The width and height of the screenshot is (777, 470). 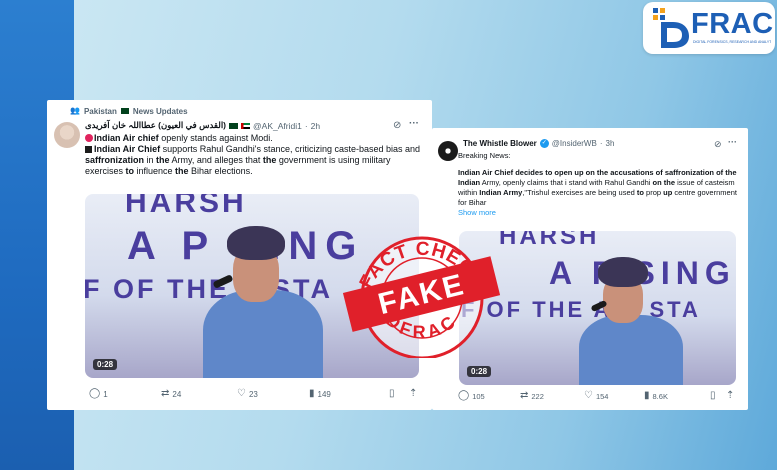 What do you see at coordinates (155, 125) in the screenshot?
I see `display-name: (القدس في العيون) عطااللہ خان آفریدی` at bounding box center [155, 125].